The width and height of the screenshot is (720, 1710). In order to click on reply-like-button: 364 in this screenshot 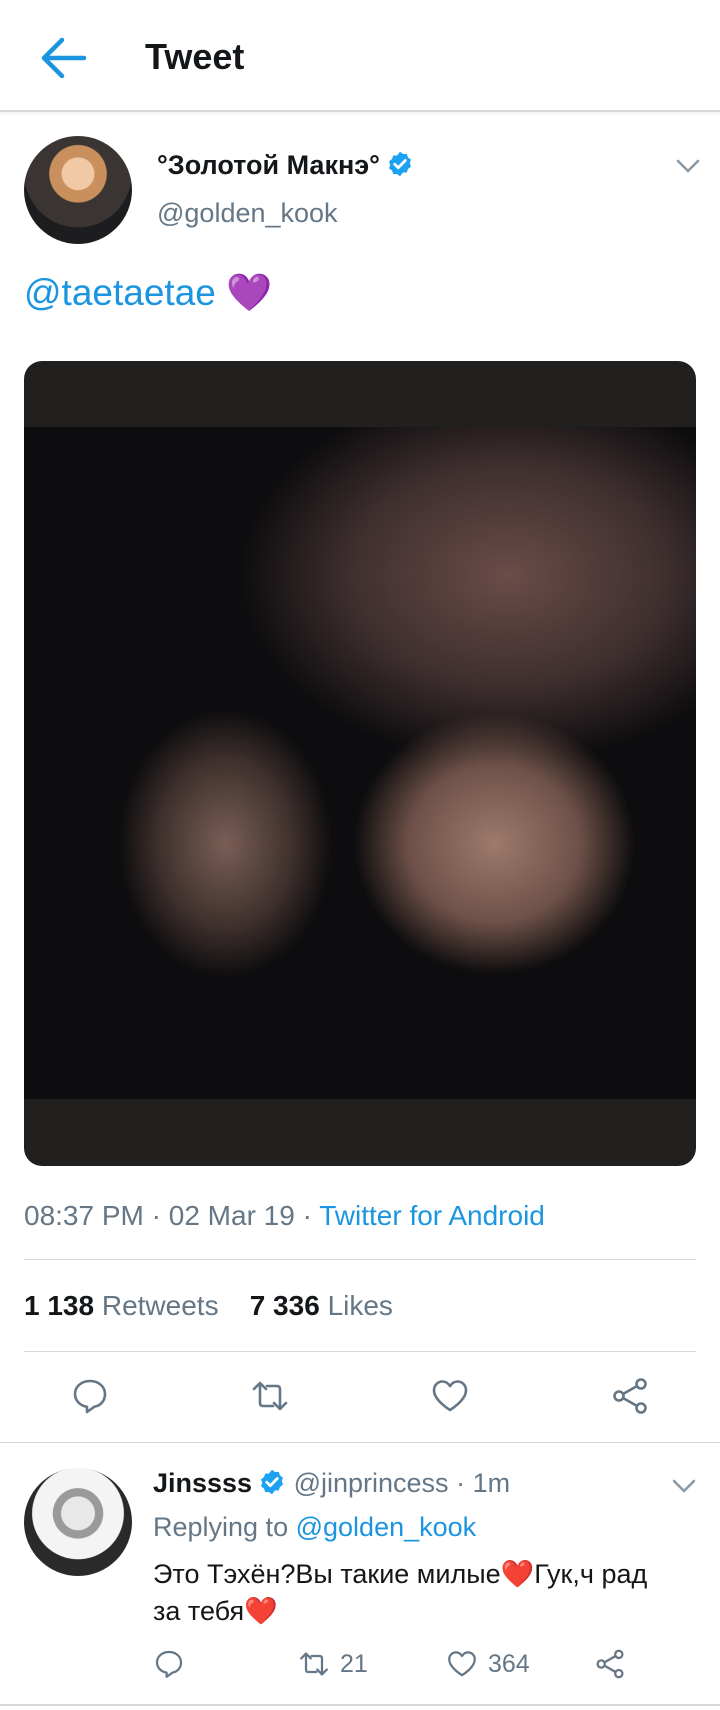, I will do `click(488, 1664)`.